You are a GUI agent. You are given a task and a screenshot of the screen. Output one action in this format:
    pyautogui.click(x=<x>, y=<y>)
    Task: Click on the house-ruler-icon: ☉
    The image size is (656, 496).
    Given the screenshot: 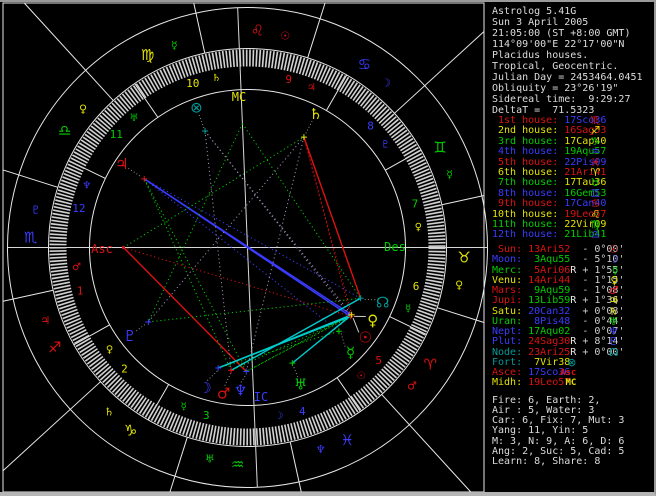 What is the action you would take?
    pyautogui.click(x=361, y=376)
    